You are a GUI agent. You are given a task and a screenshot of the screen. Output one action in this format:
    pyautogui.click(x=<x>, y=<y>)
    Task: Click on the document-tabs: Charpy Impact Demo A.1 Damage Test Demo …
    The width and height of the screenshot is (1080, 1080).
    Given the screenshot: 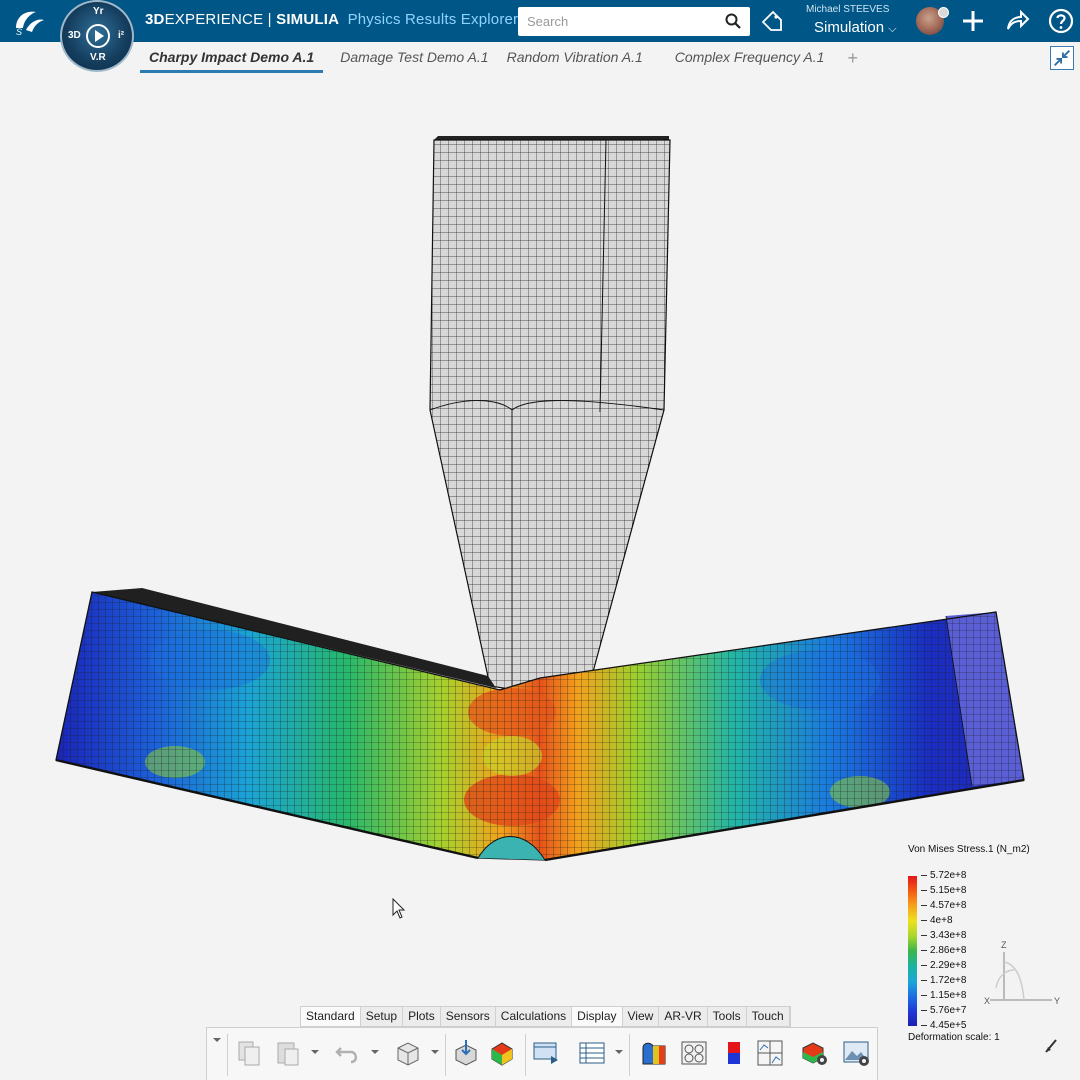 What is the action you would take?
    pyautogui.click(x=499, y=58)
    